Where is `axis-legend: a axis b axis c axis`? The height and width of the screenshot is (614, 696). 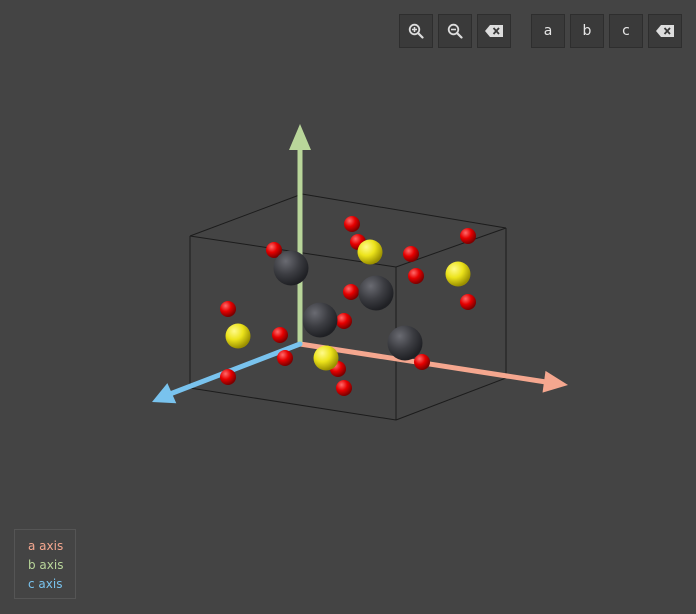 axis-legend: a axis b axis c axis is located at coordinates (45, 564).